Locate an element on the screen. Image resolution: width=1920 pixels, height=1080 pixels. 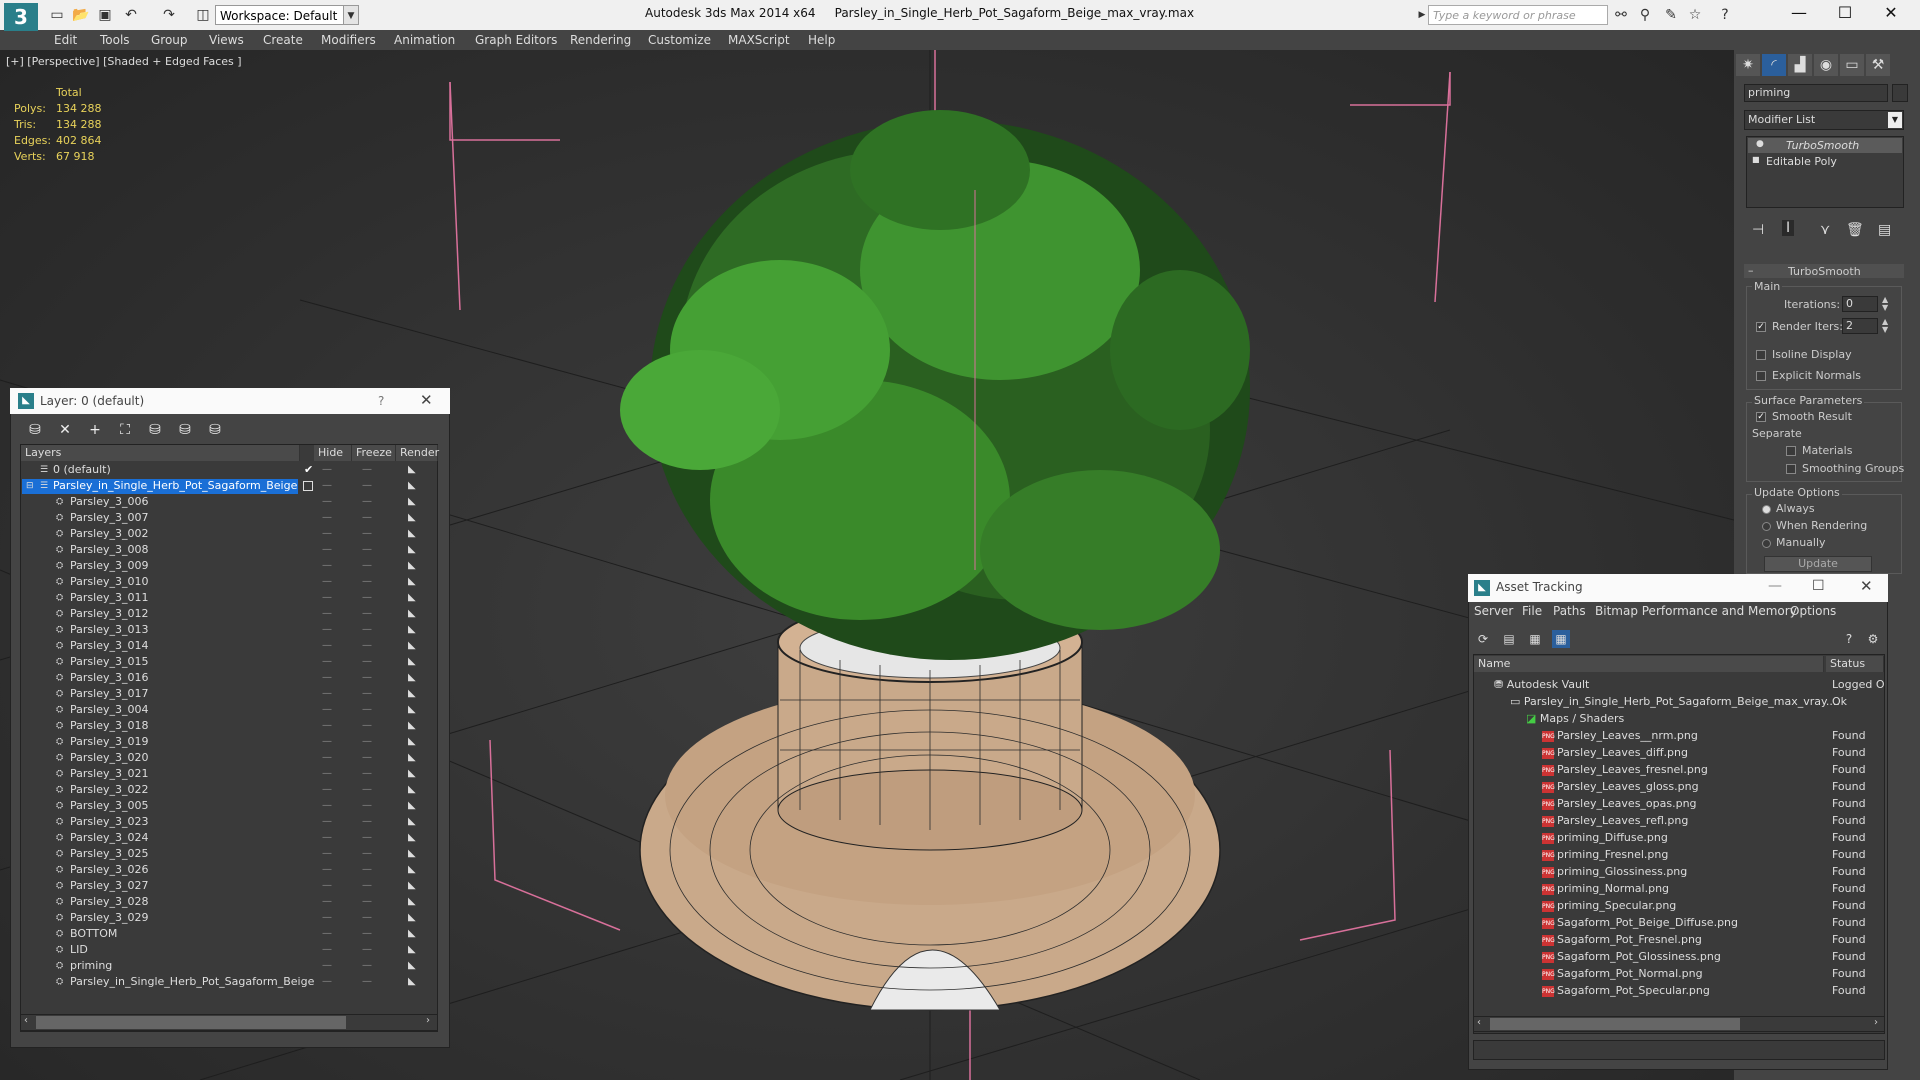
column-freeze: Freeze is located at coordinates (374, 453).